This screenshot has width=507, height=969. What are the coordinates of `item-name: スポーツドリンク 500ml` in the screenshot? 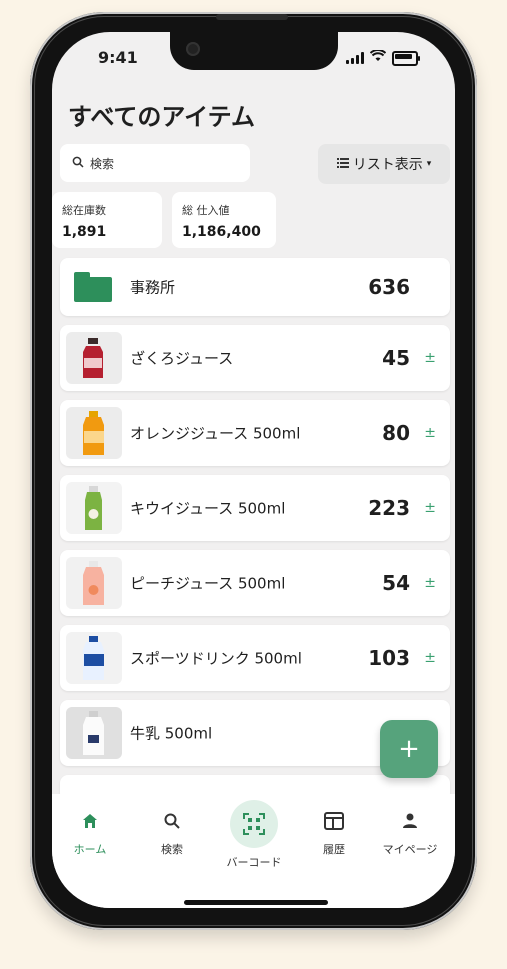 It's located at (216, 658).